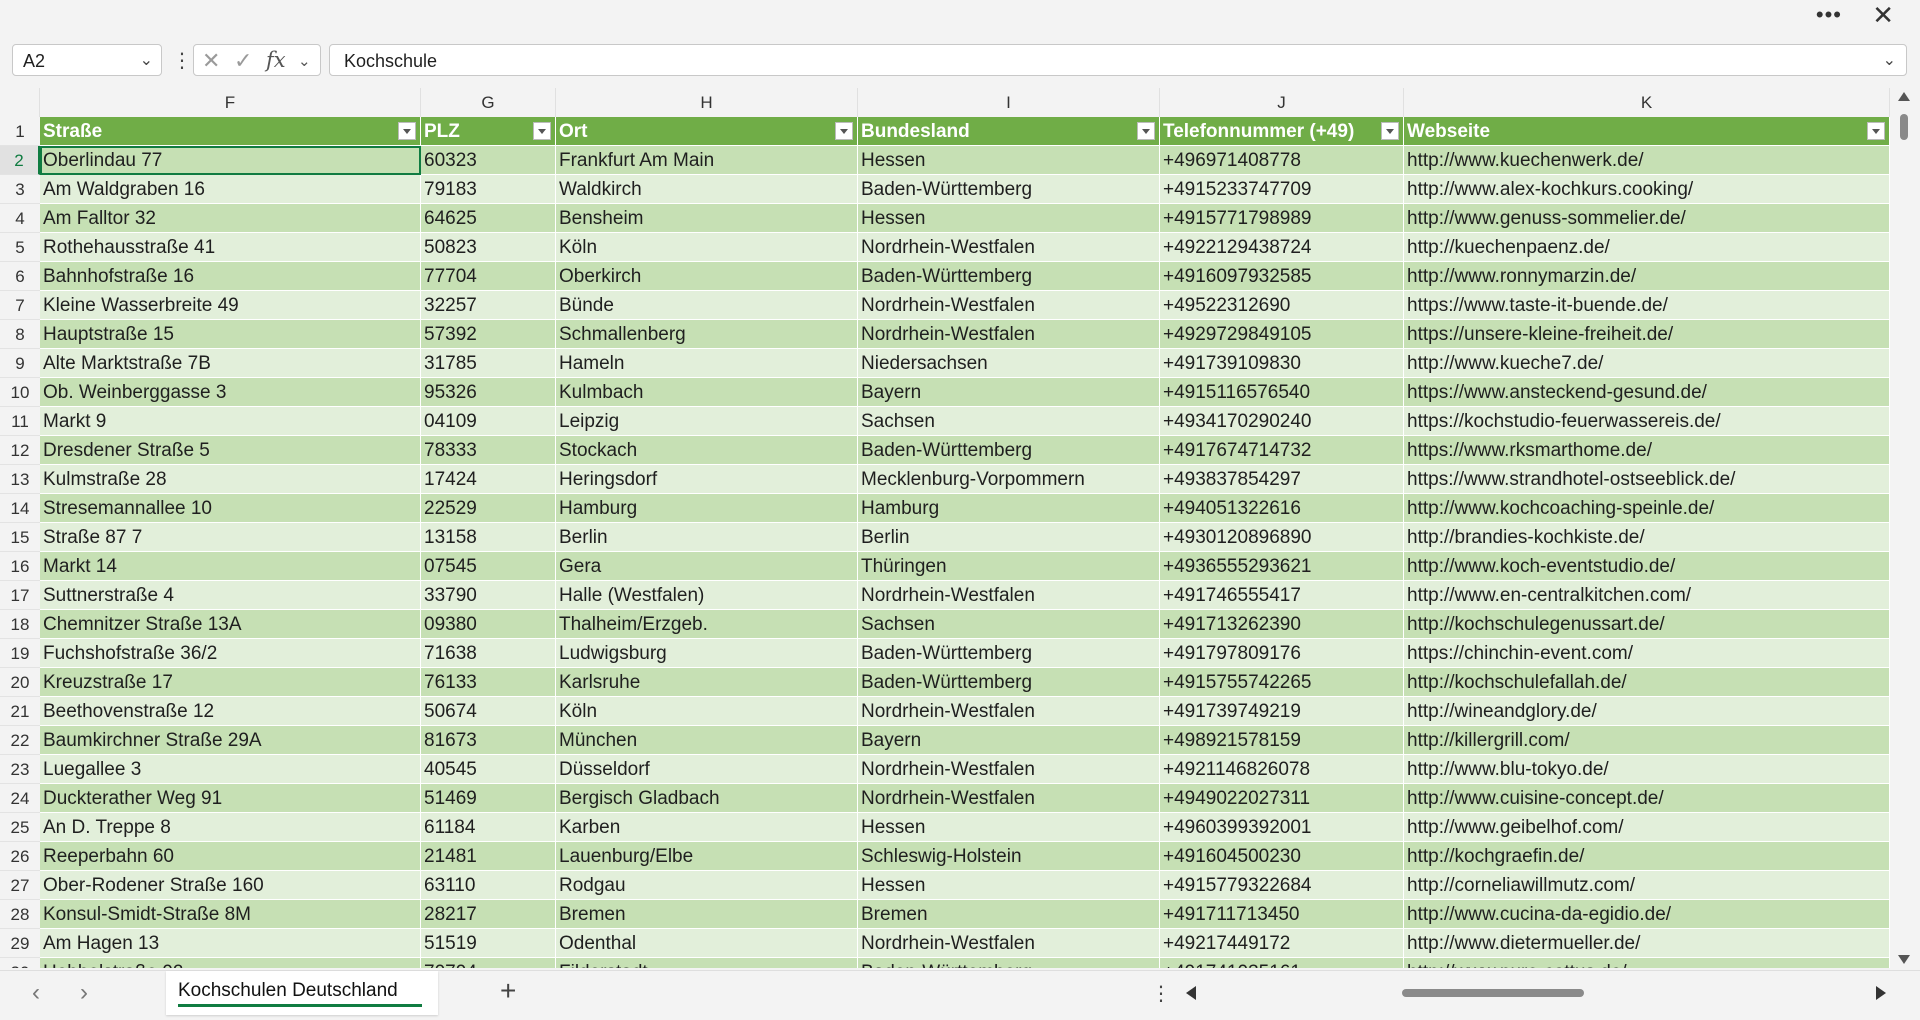 The width and height of the screenshot is (1920, 1020). Describe the element at coordinates (488, 392) in the screenshot. I see `cell: 95326` at that location.